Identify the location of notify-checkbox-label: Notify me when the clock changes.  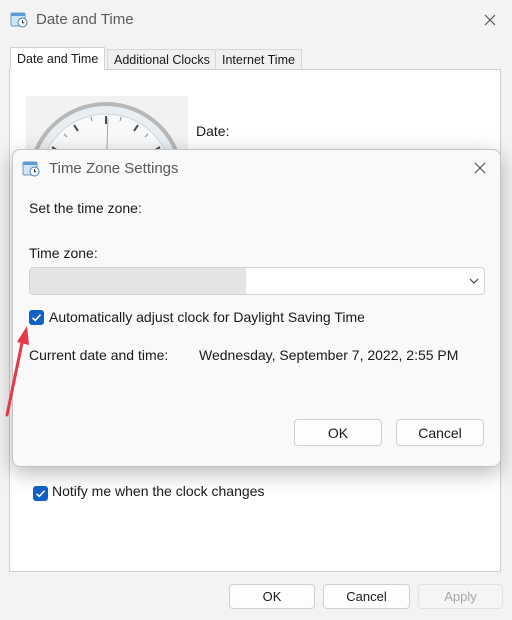
(158, 491).